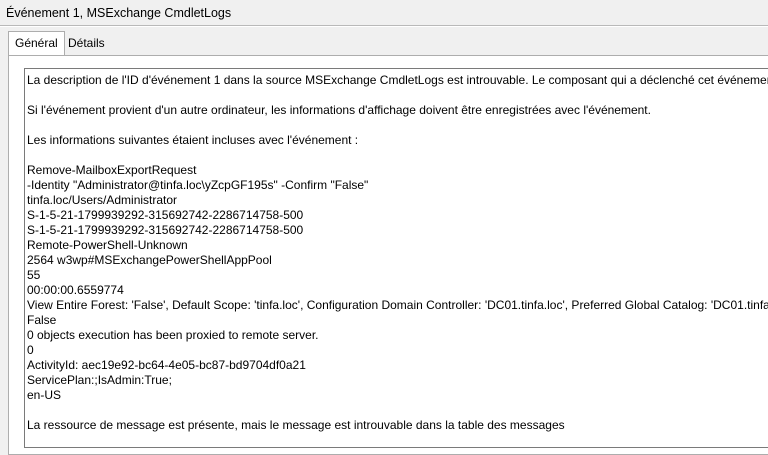 Image resolution: width=768 pixels, height=455 pixels. What do you see at coordinates (102, 200) in the screenshot?
I see `description-line: tinfa.loc/Users/Administrator` at bounding box center [102, 200].